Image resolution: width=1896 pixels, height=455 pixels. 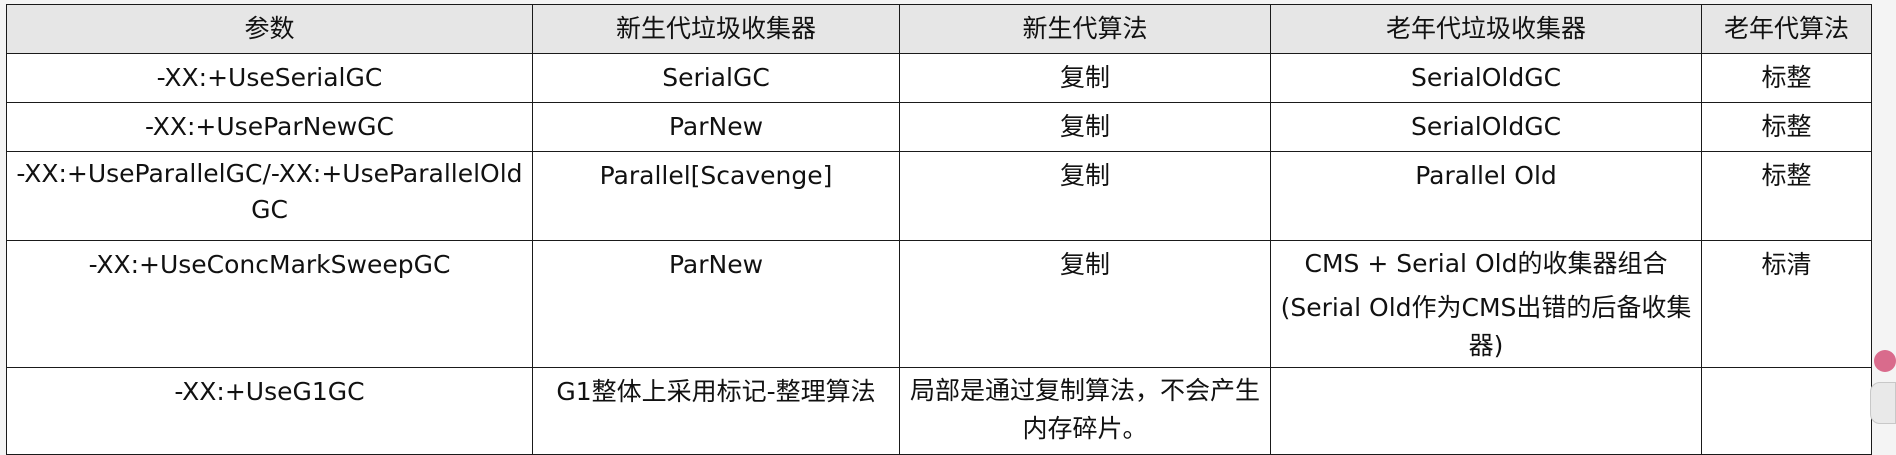 What do you see at coordinates (269, 29) in the screenshot?
I see `header-param: 参数` at bounding box center [269, 29].